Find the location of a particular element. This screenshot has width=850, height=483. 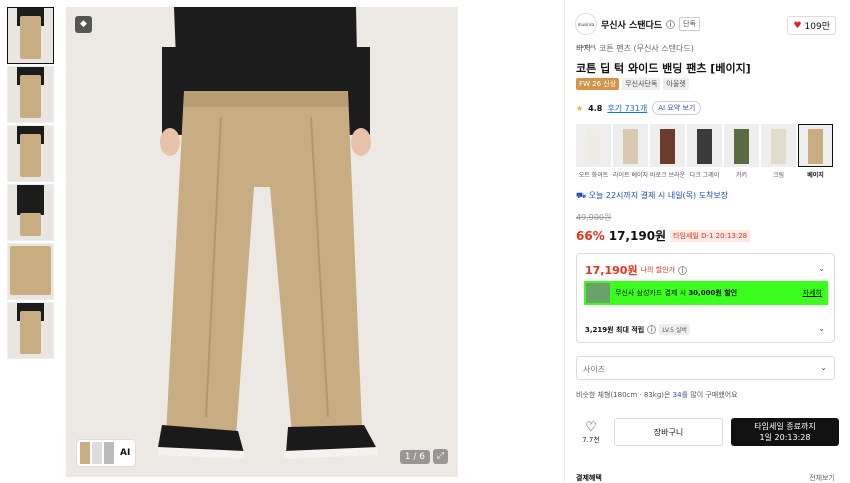

tag-outlet: 아울렛 is located at coordinates (676, 84).